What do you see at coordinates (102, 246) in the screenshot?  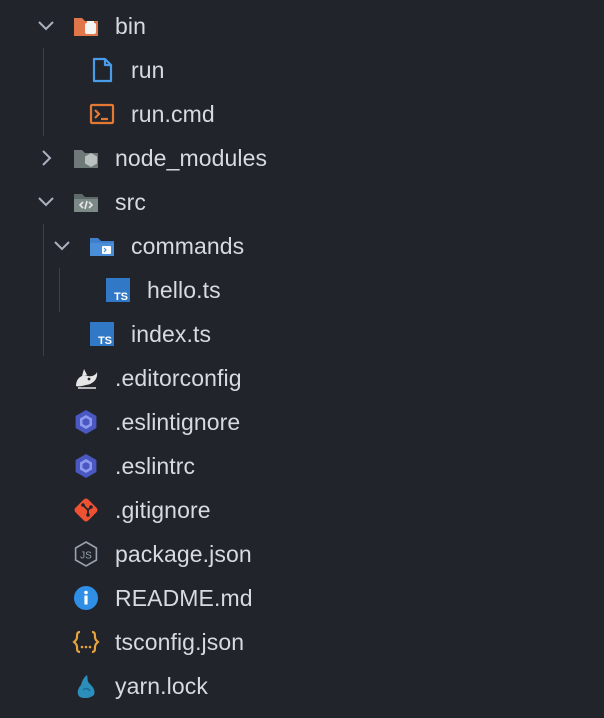 I see `folder-commands-icon` at bounding box center [102, 246].